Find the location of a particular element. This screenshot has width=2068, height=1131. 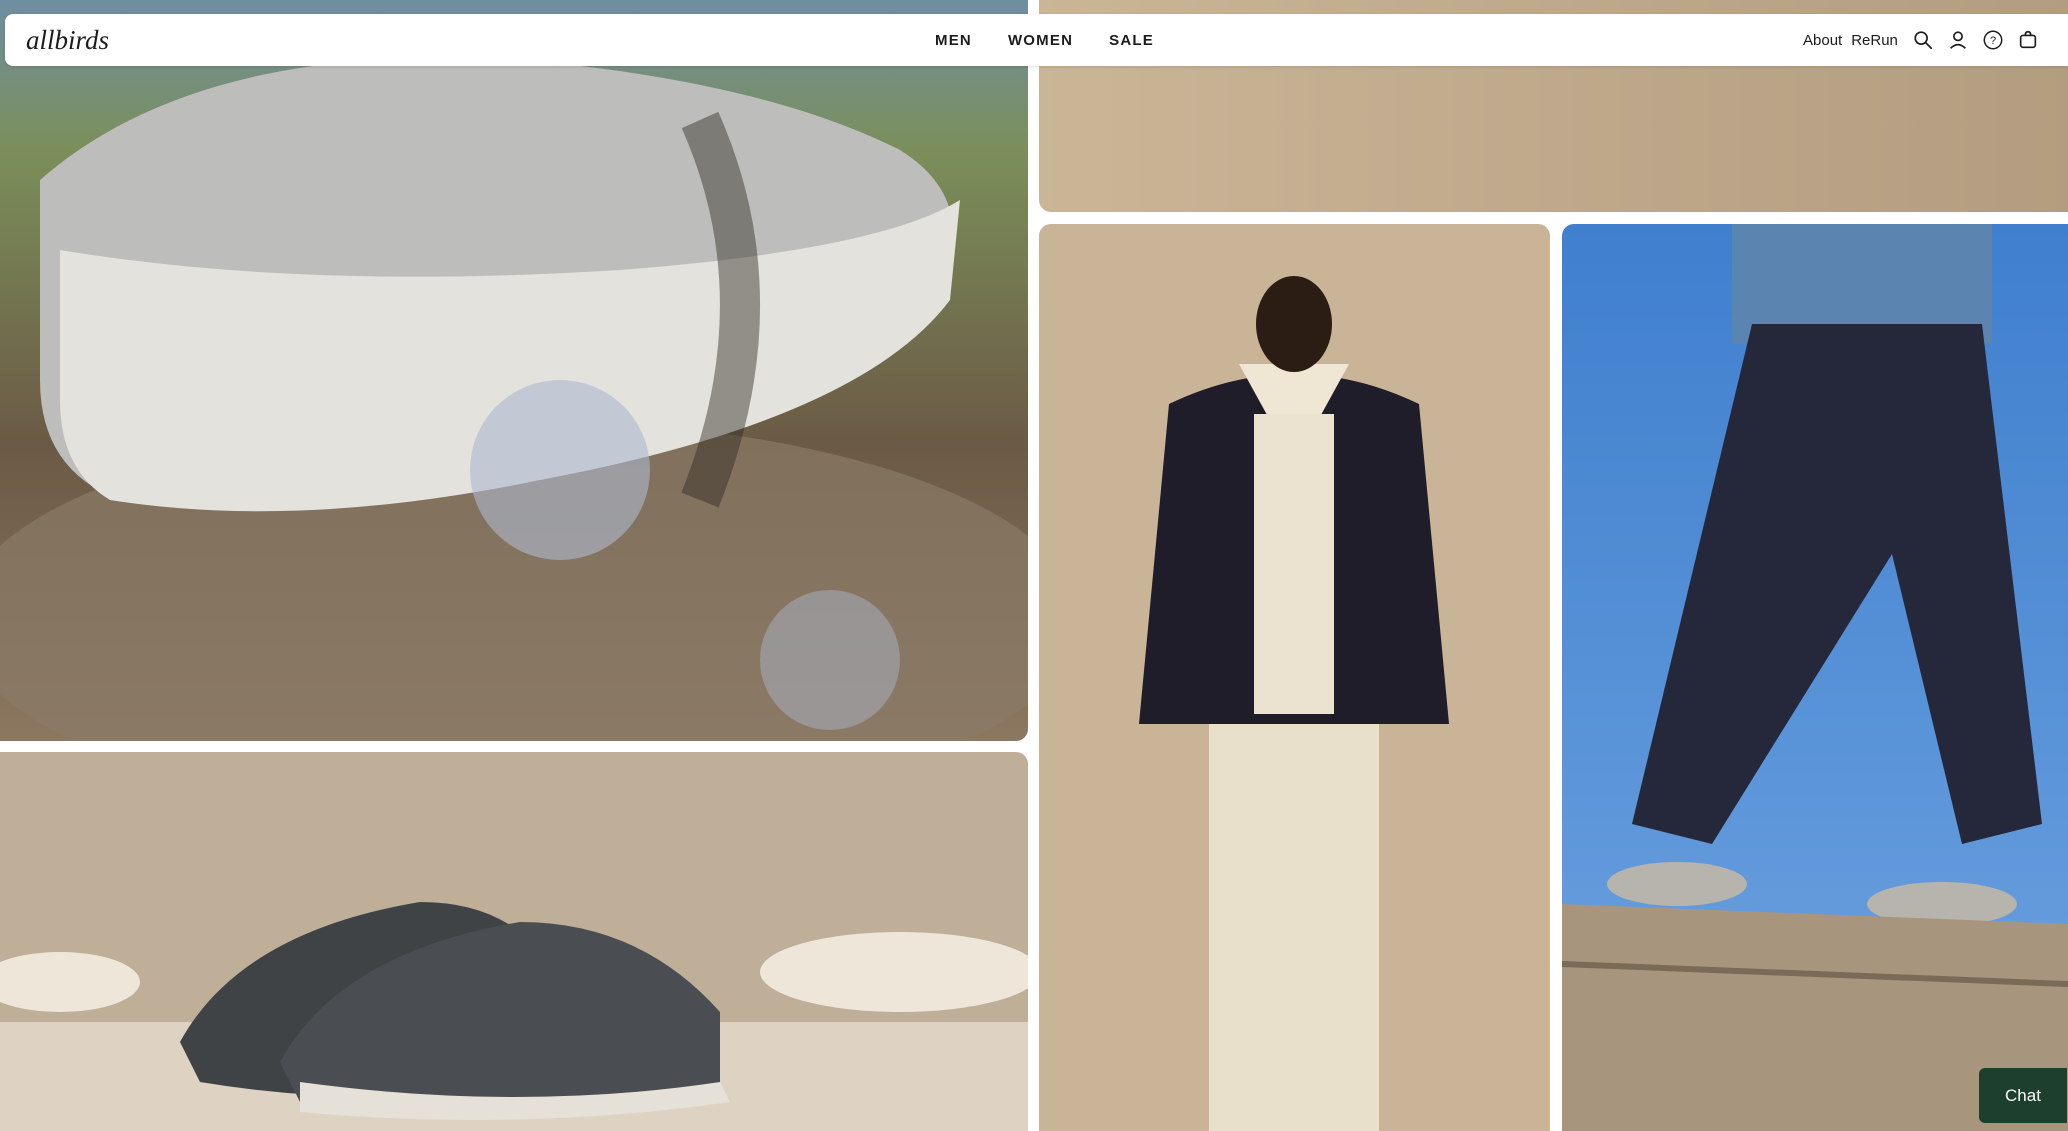

nav-sale: SALE is located at coordinates (1131, 40).